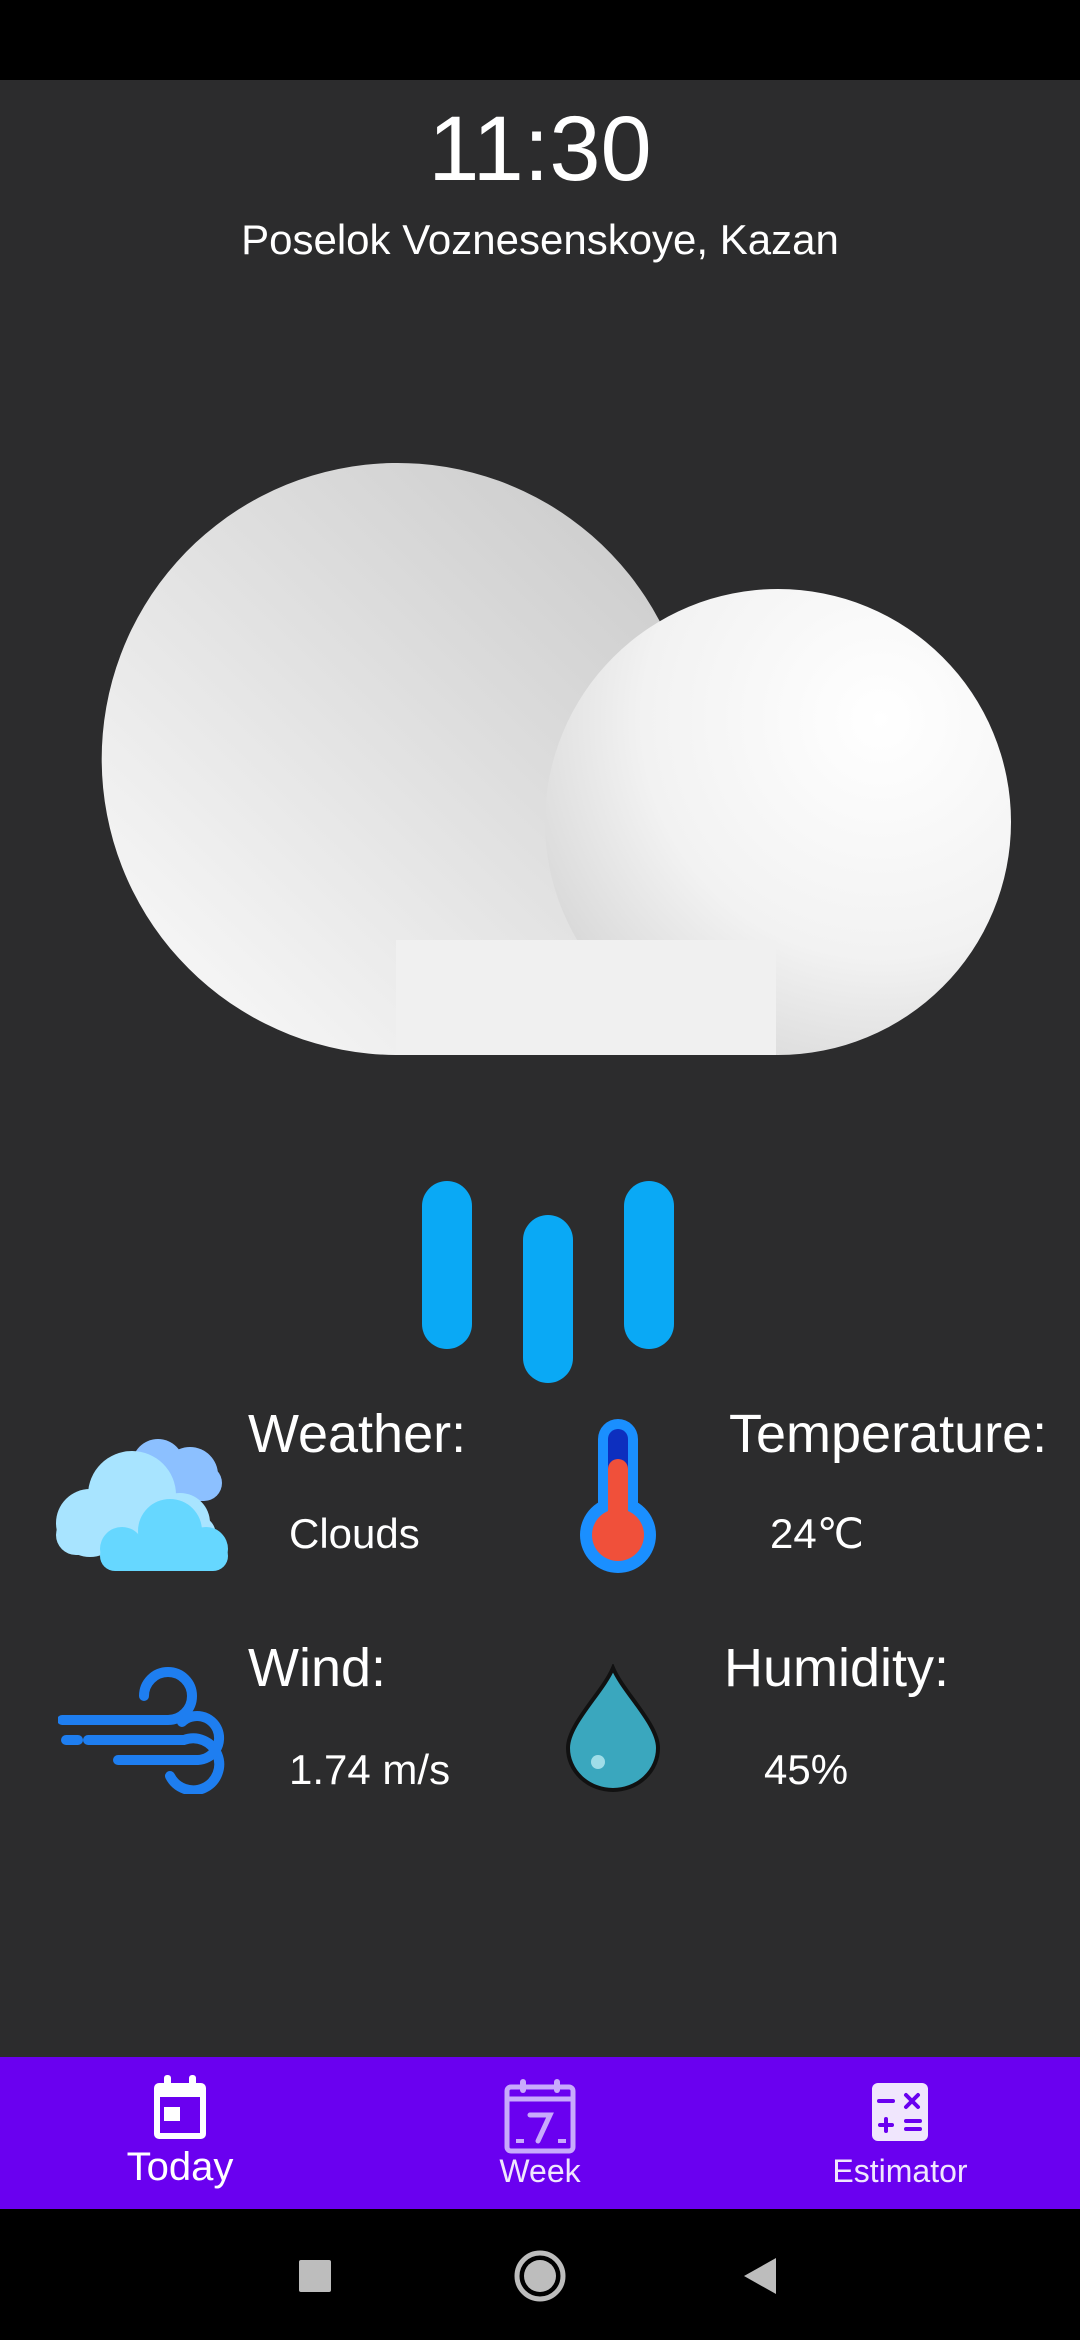  Describe the element at coordinates (817, 1533) in the screenshot. I see `temperature-value: 24℃` at that location.